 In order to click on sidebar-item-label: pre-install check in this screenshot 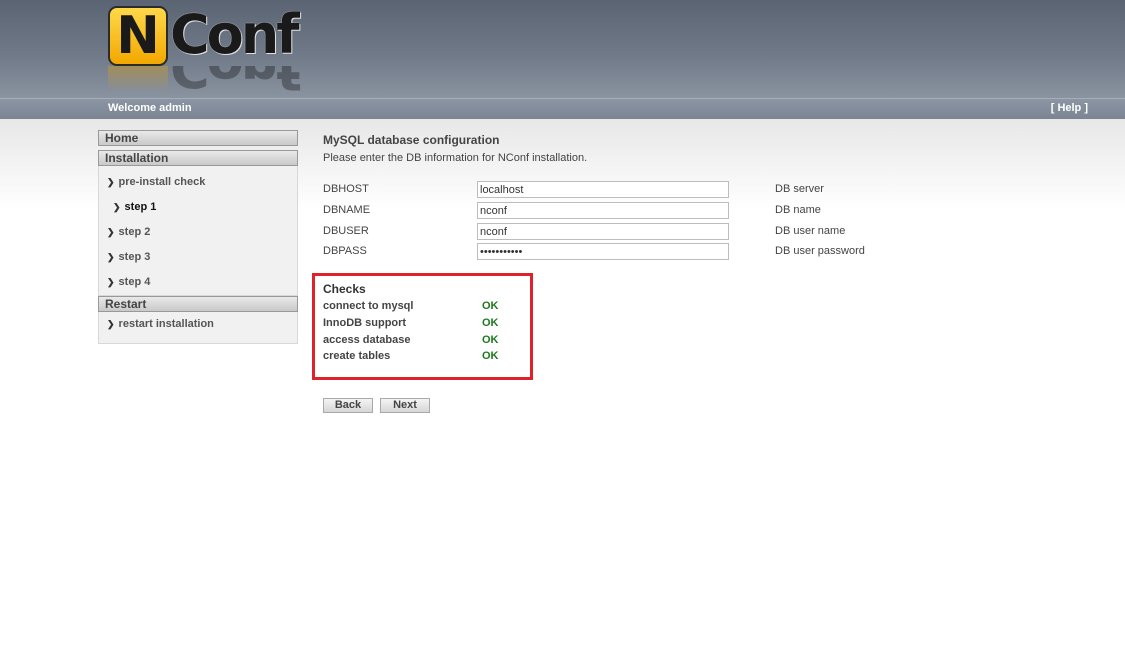, I will do `click(162, 182)`.